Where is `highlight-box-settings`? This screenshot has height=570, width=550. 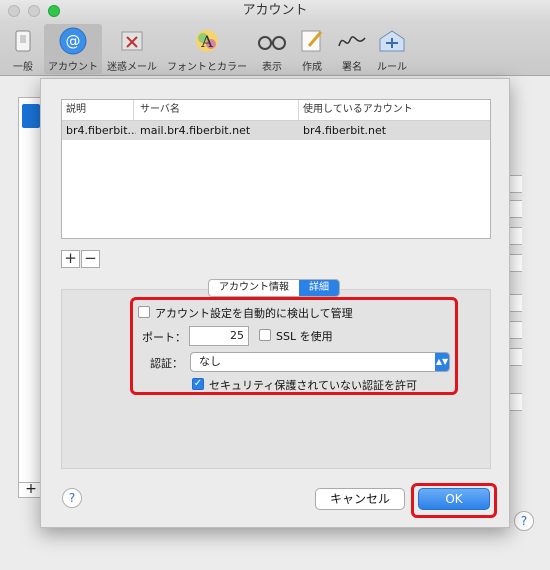
highlight-box-settings is located at coordinates (294, 346).